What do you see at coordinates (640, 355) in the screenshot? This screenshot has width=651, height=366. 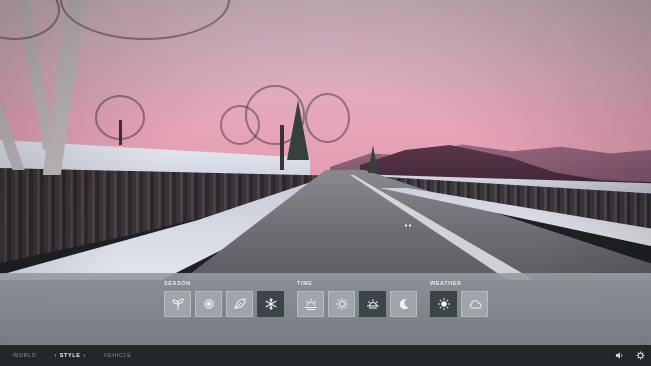 I see `gear-icon` at bounding box center [640, 355].